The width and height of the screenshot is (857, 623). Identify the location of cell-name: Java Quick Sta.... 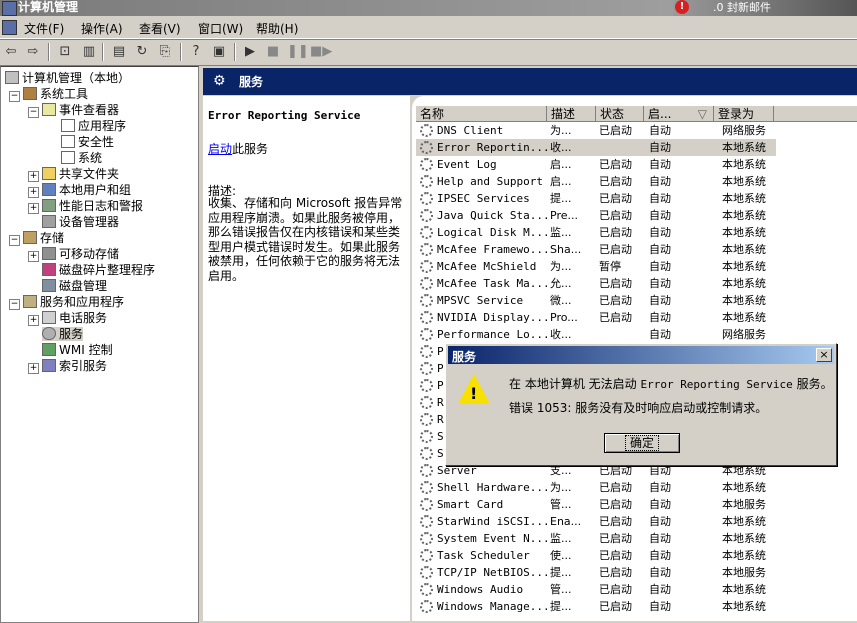
(492, 215).